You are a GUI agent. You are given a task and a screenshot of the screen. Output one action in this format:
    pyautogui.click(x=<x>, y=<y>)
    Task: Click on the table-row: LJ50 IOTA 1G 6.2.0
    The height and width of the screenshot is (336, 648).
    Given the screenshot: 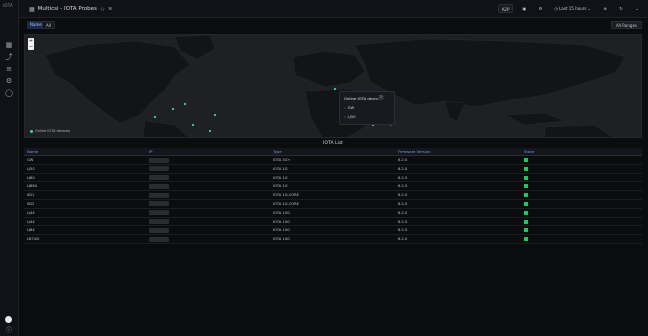 What is the action you would take?
    pyautogui.click(x=333, y=169)
    